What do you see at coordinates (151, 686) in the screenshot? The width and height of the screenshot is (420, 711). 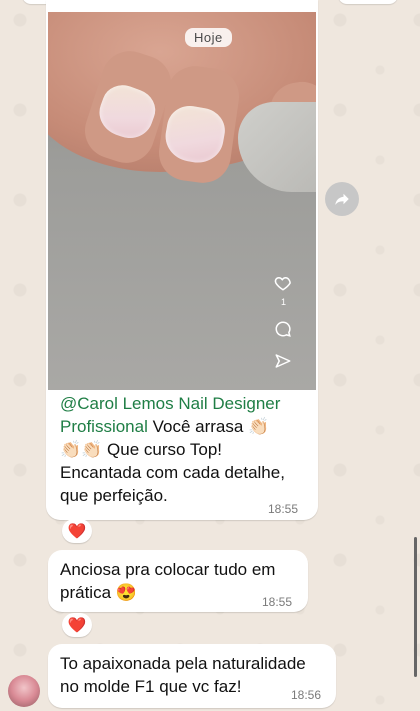 I see `message-line: no molde F1 que vc faz!` at bounding box center [151, 686].